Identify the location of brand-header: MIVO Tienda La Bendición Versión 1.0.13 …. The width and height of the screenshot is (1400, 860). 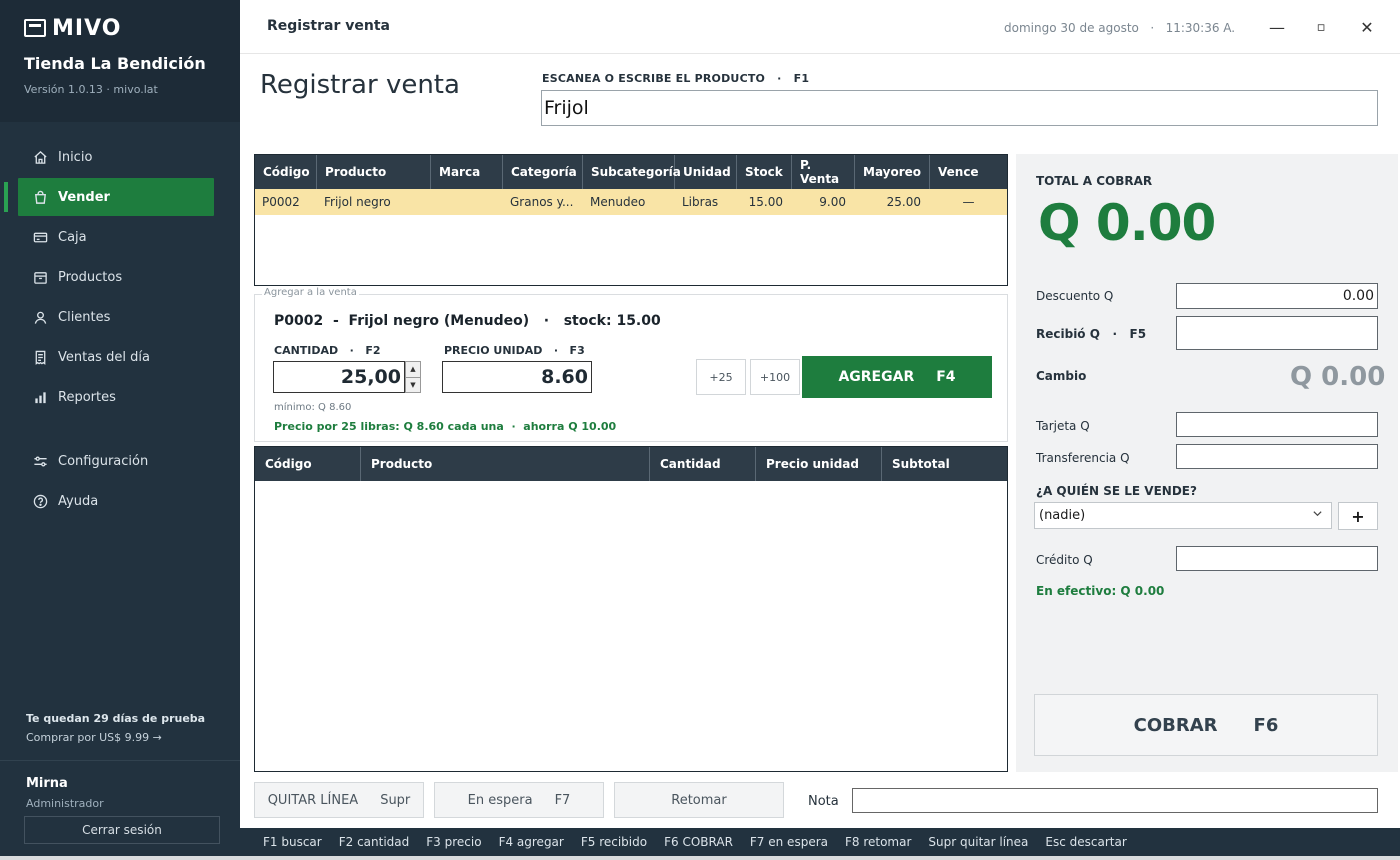
(120, 61).